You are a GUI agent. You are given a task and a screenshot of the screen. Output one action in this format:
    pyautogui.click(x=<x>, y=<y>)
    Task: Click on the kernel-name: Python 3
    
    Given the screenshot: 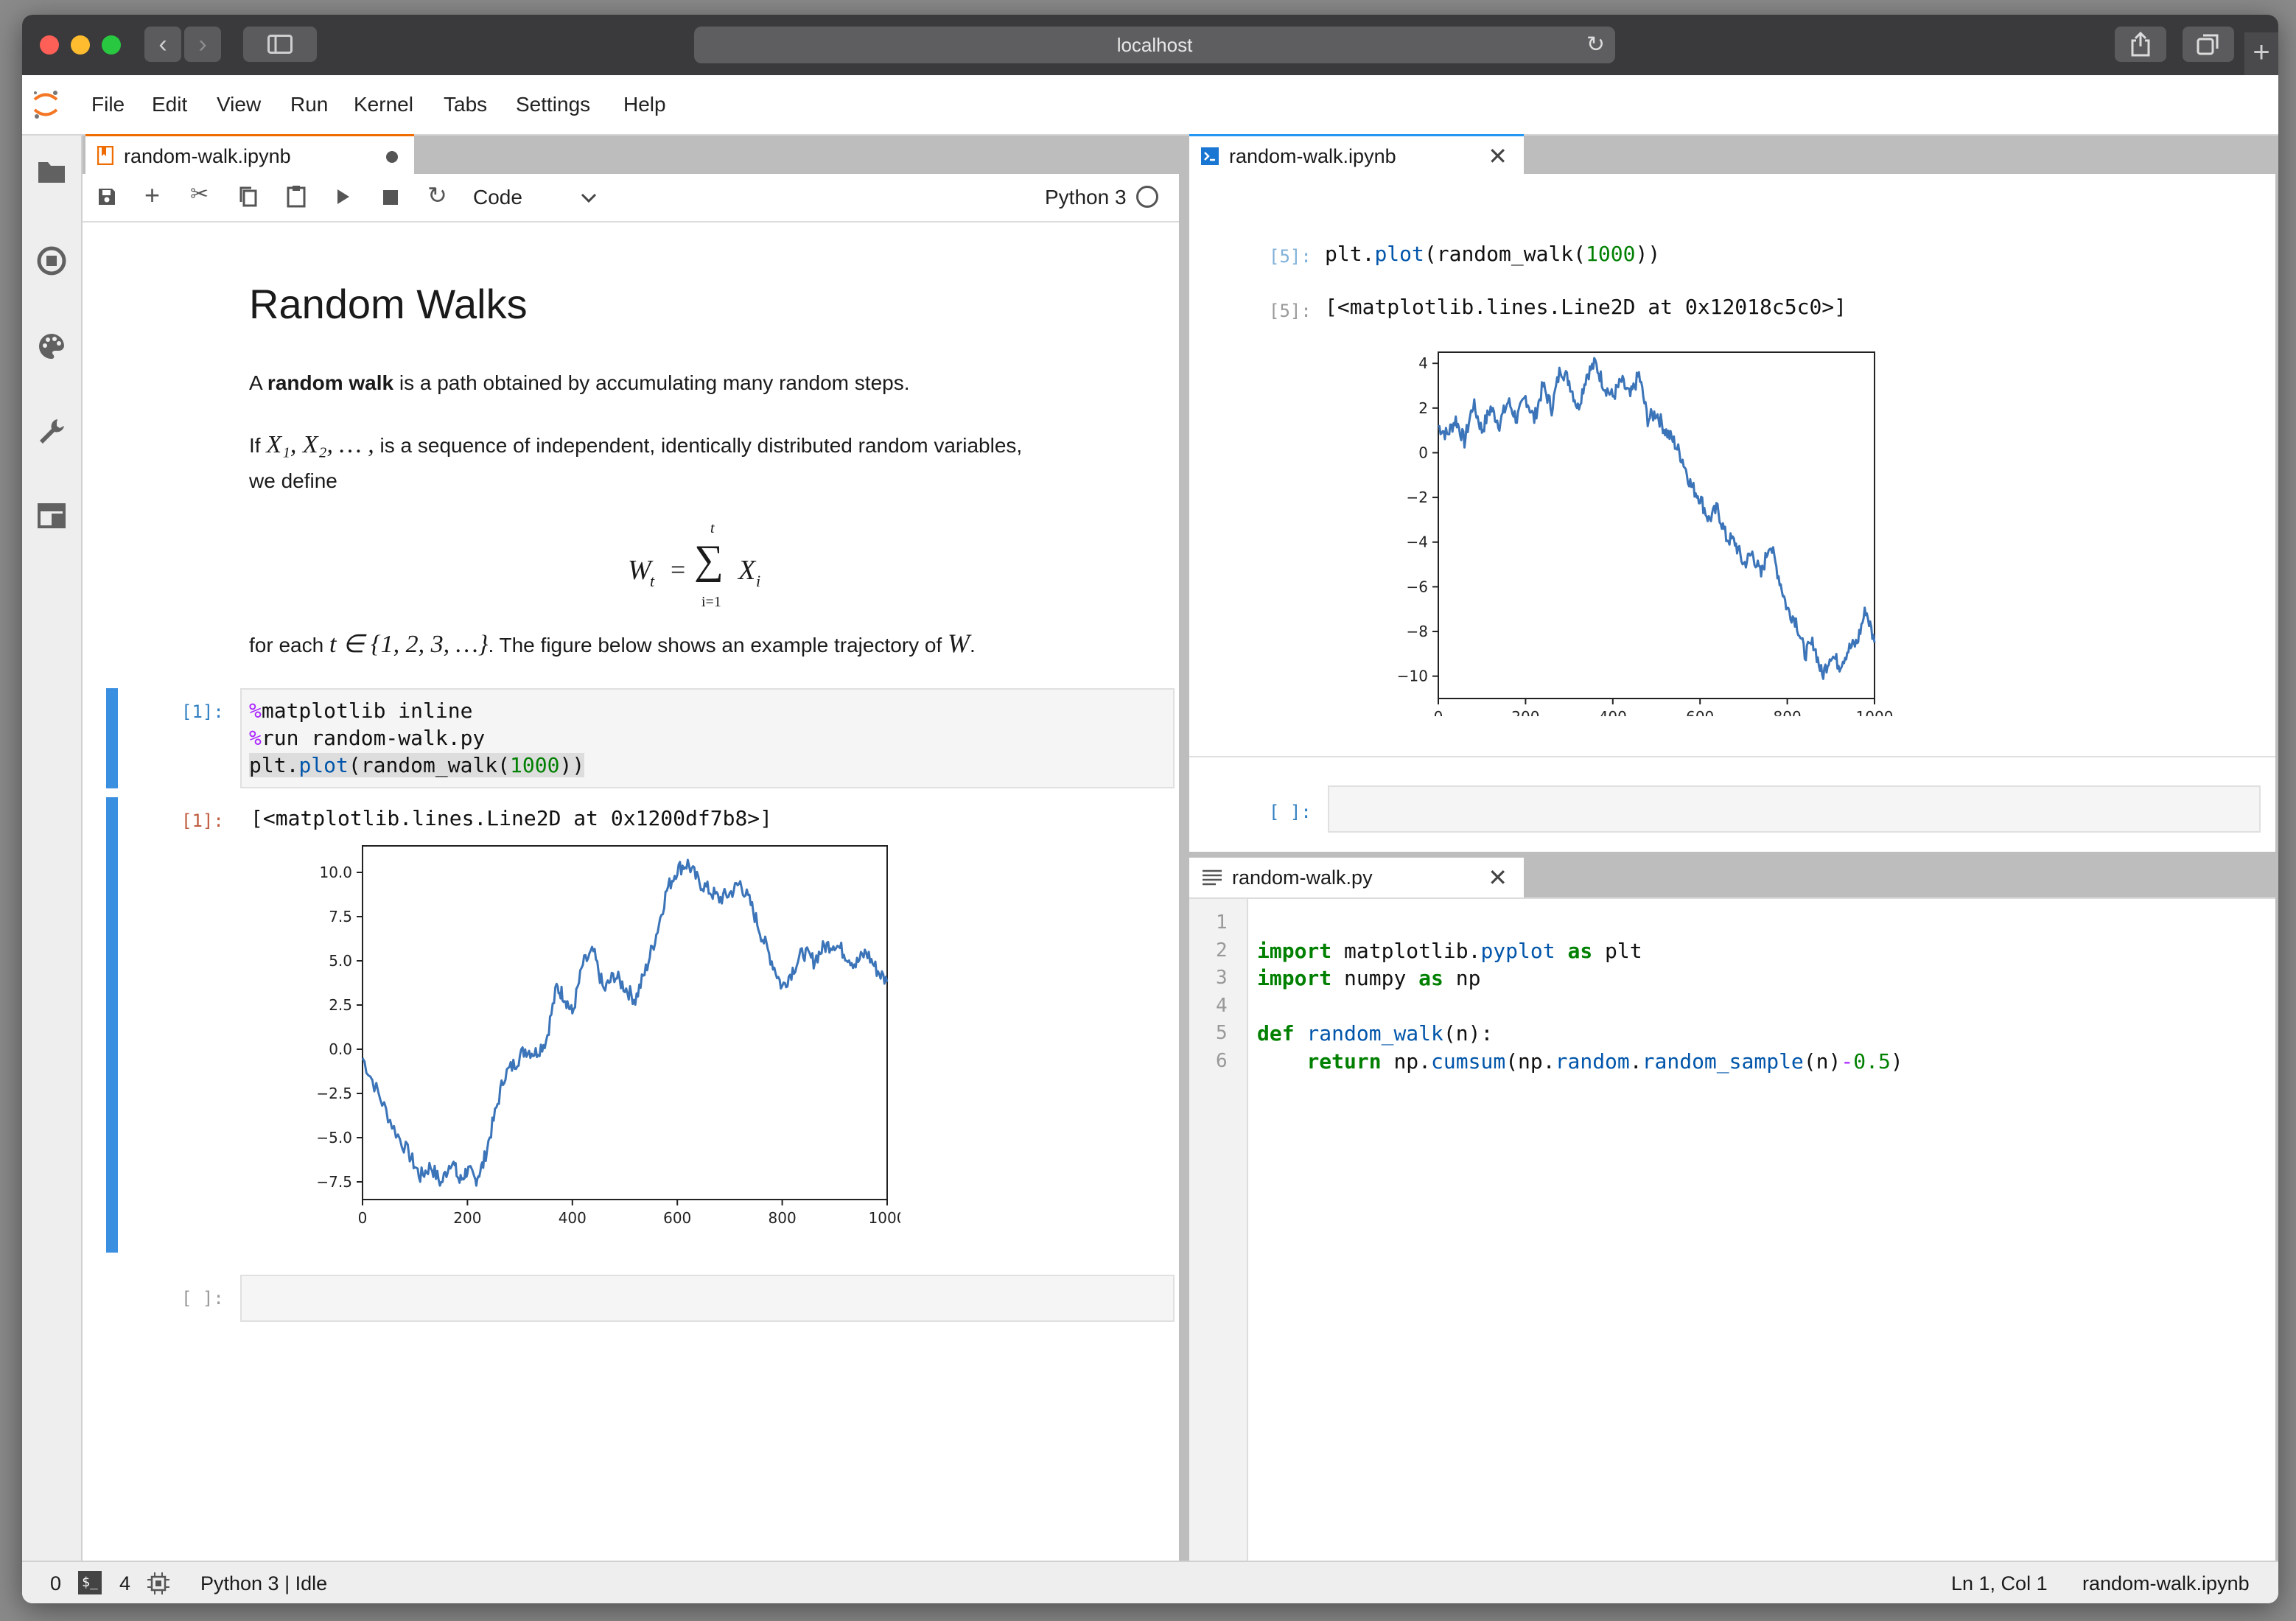 What is the action you would take?
    pyautogui.click(x=1086, y=197)
    